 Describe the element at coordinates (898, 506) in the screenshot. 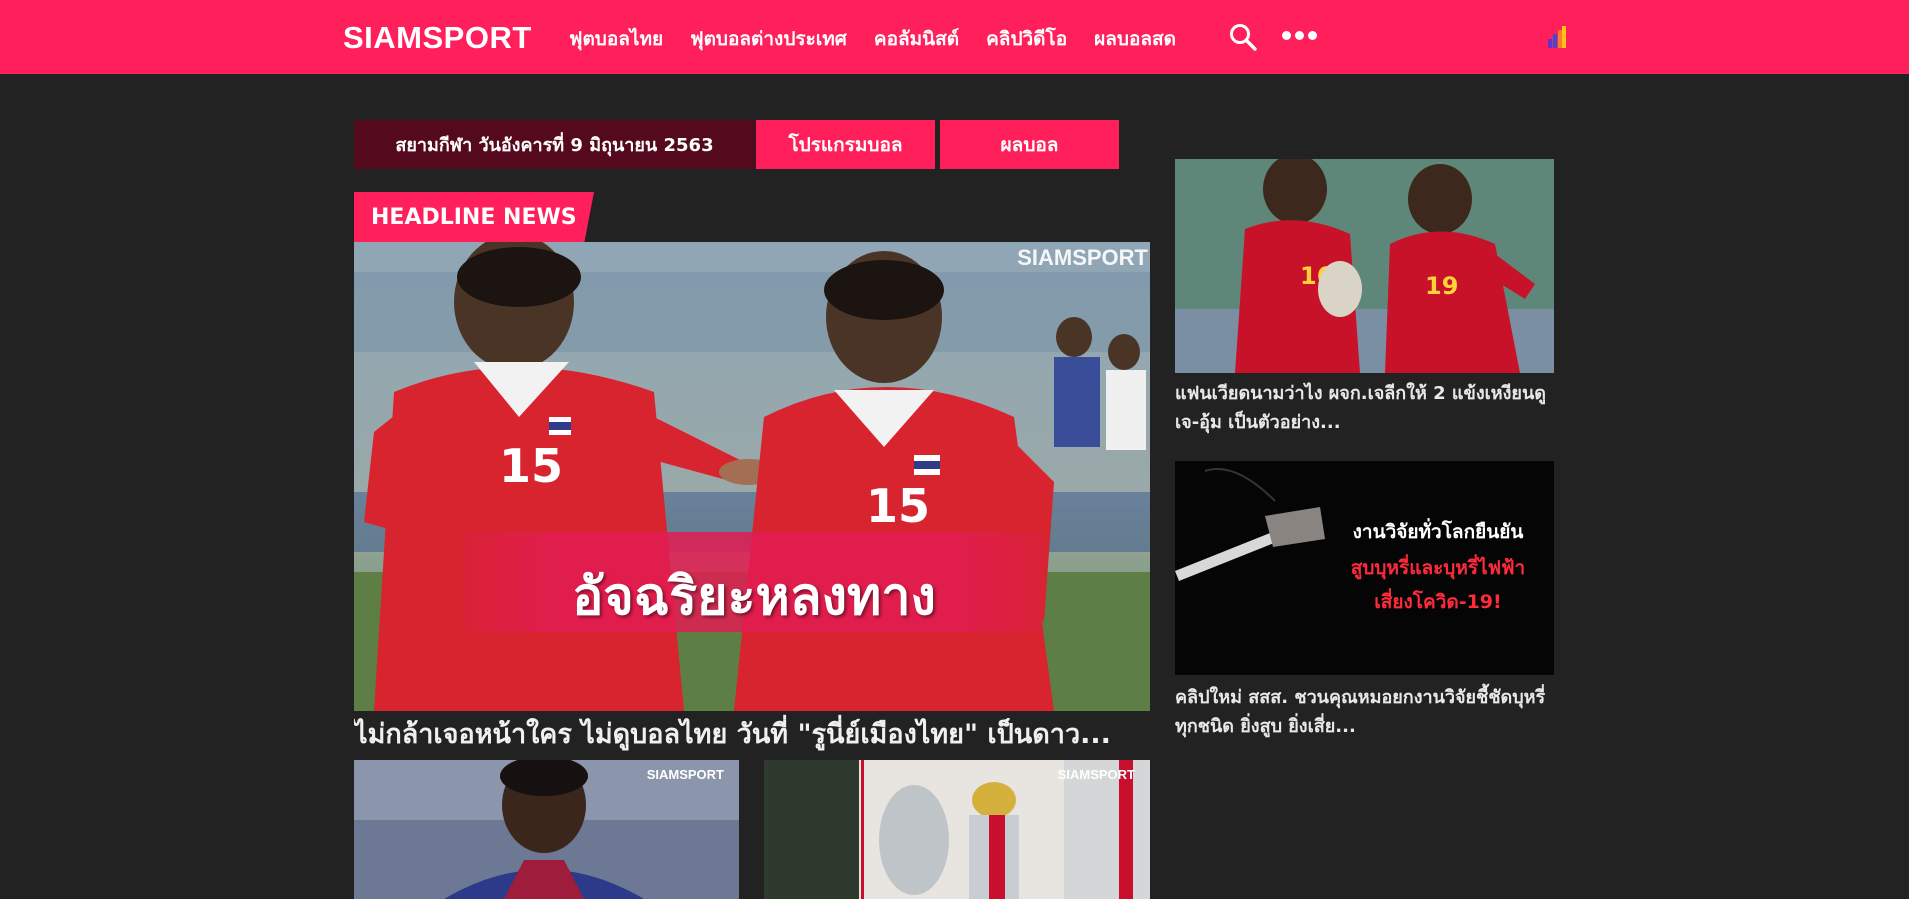

I see `jersey-number-right: 15` at that location.